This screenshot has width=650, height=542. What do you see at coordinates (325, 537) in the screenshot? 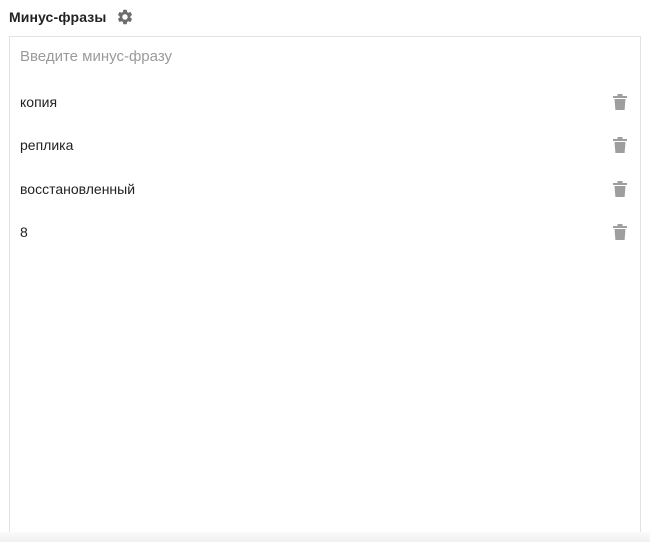
I see `bottom-divider` at bounding box center [325, 537].